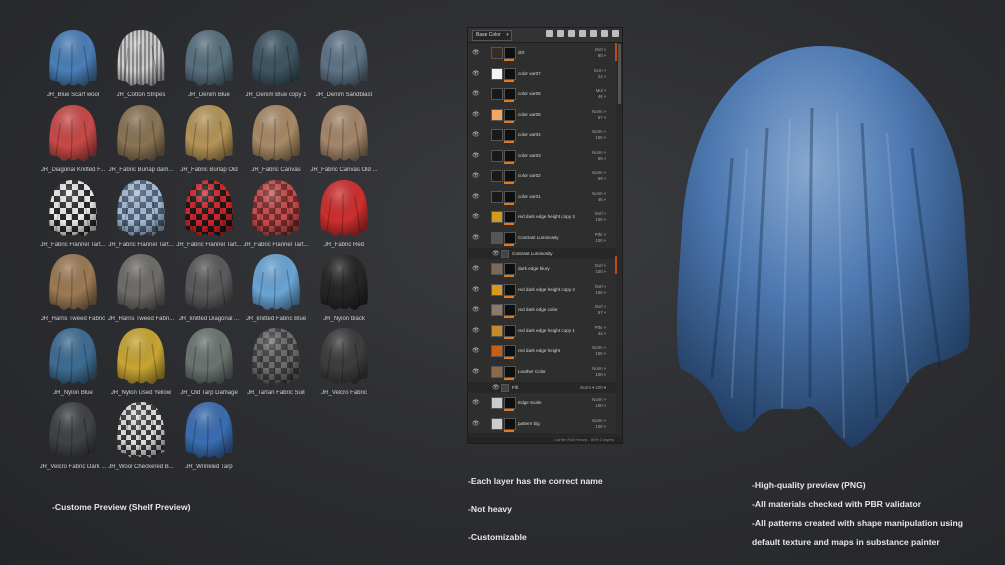 The height and width of the screenshot is (565, 1005). Describe the element at coordinates (344, 288) in the screenshot. I see `material-thumbnail: JR_Nylon black` at that location.